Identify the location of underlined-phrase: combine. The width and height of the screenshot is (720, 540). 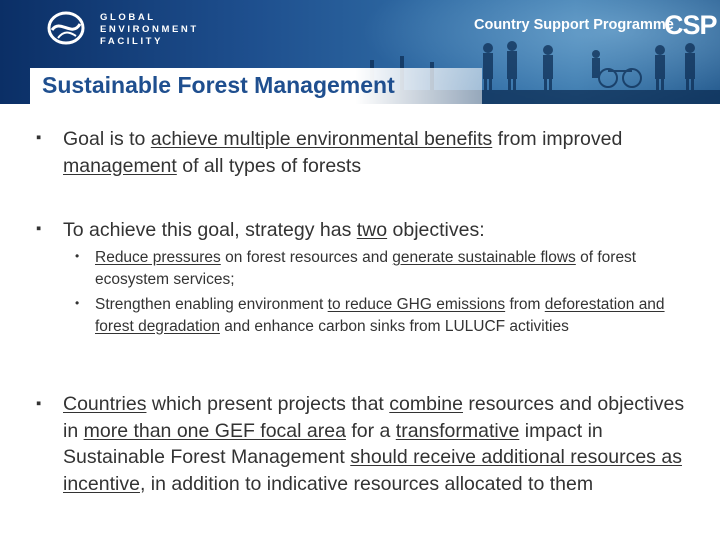
(426, 404).